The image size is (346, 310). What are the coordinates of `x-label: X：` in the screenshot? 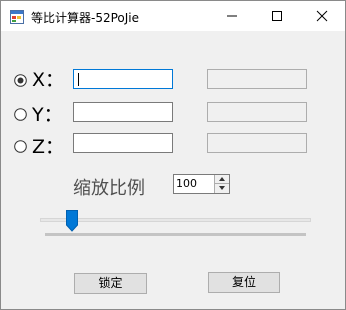 It's located at (48, 80).